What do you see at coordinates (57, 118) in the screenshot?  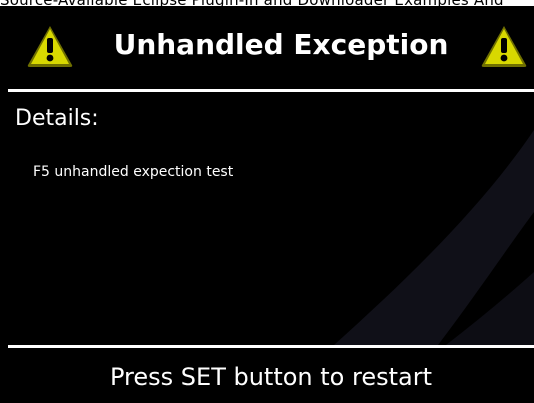 I see `details-heading: Details:` at bounding box center [57, 118].